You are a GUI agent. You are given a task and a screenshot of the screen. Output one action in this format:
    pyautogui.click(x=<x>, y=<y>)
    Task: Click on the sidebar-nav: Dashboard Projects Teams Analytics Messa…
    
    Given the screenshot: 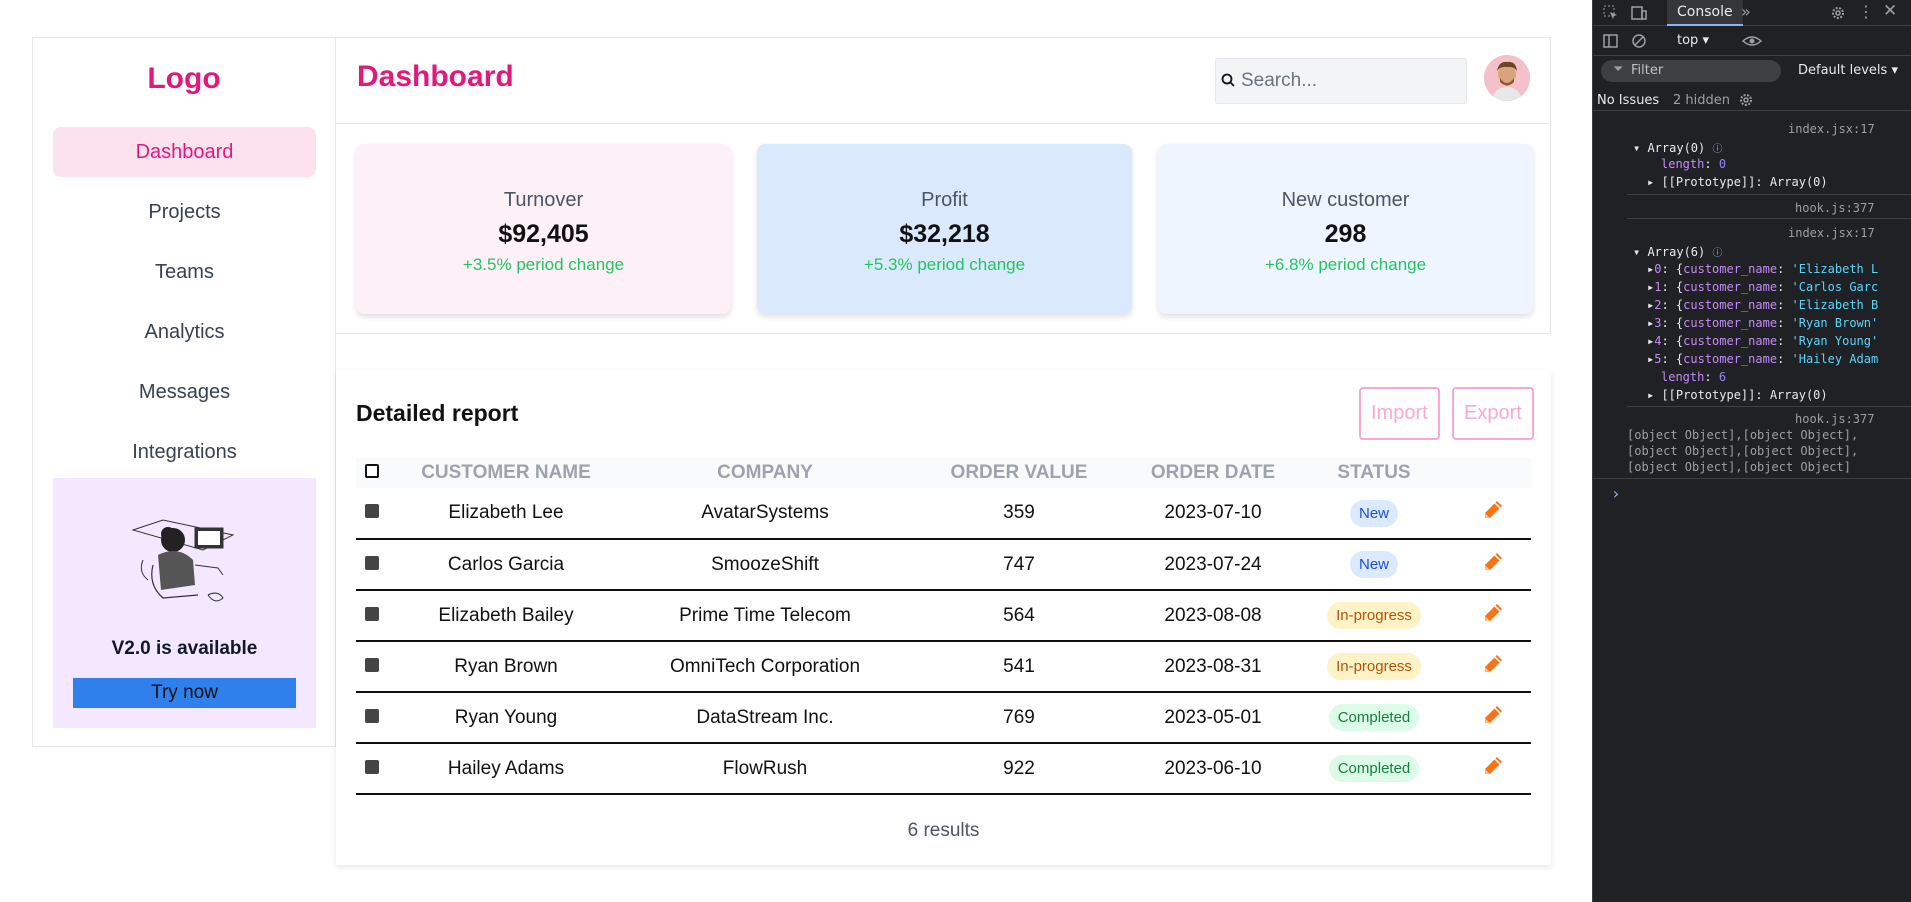 What is the action you would take?
    pyautogui.click(x=184, y=307)
    